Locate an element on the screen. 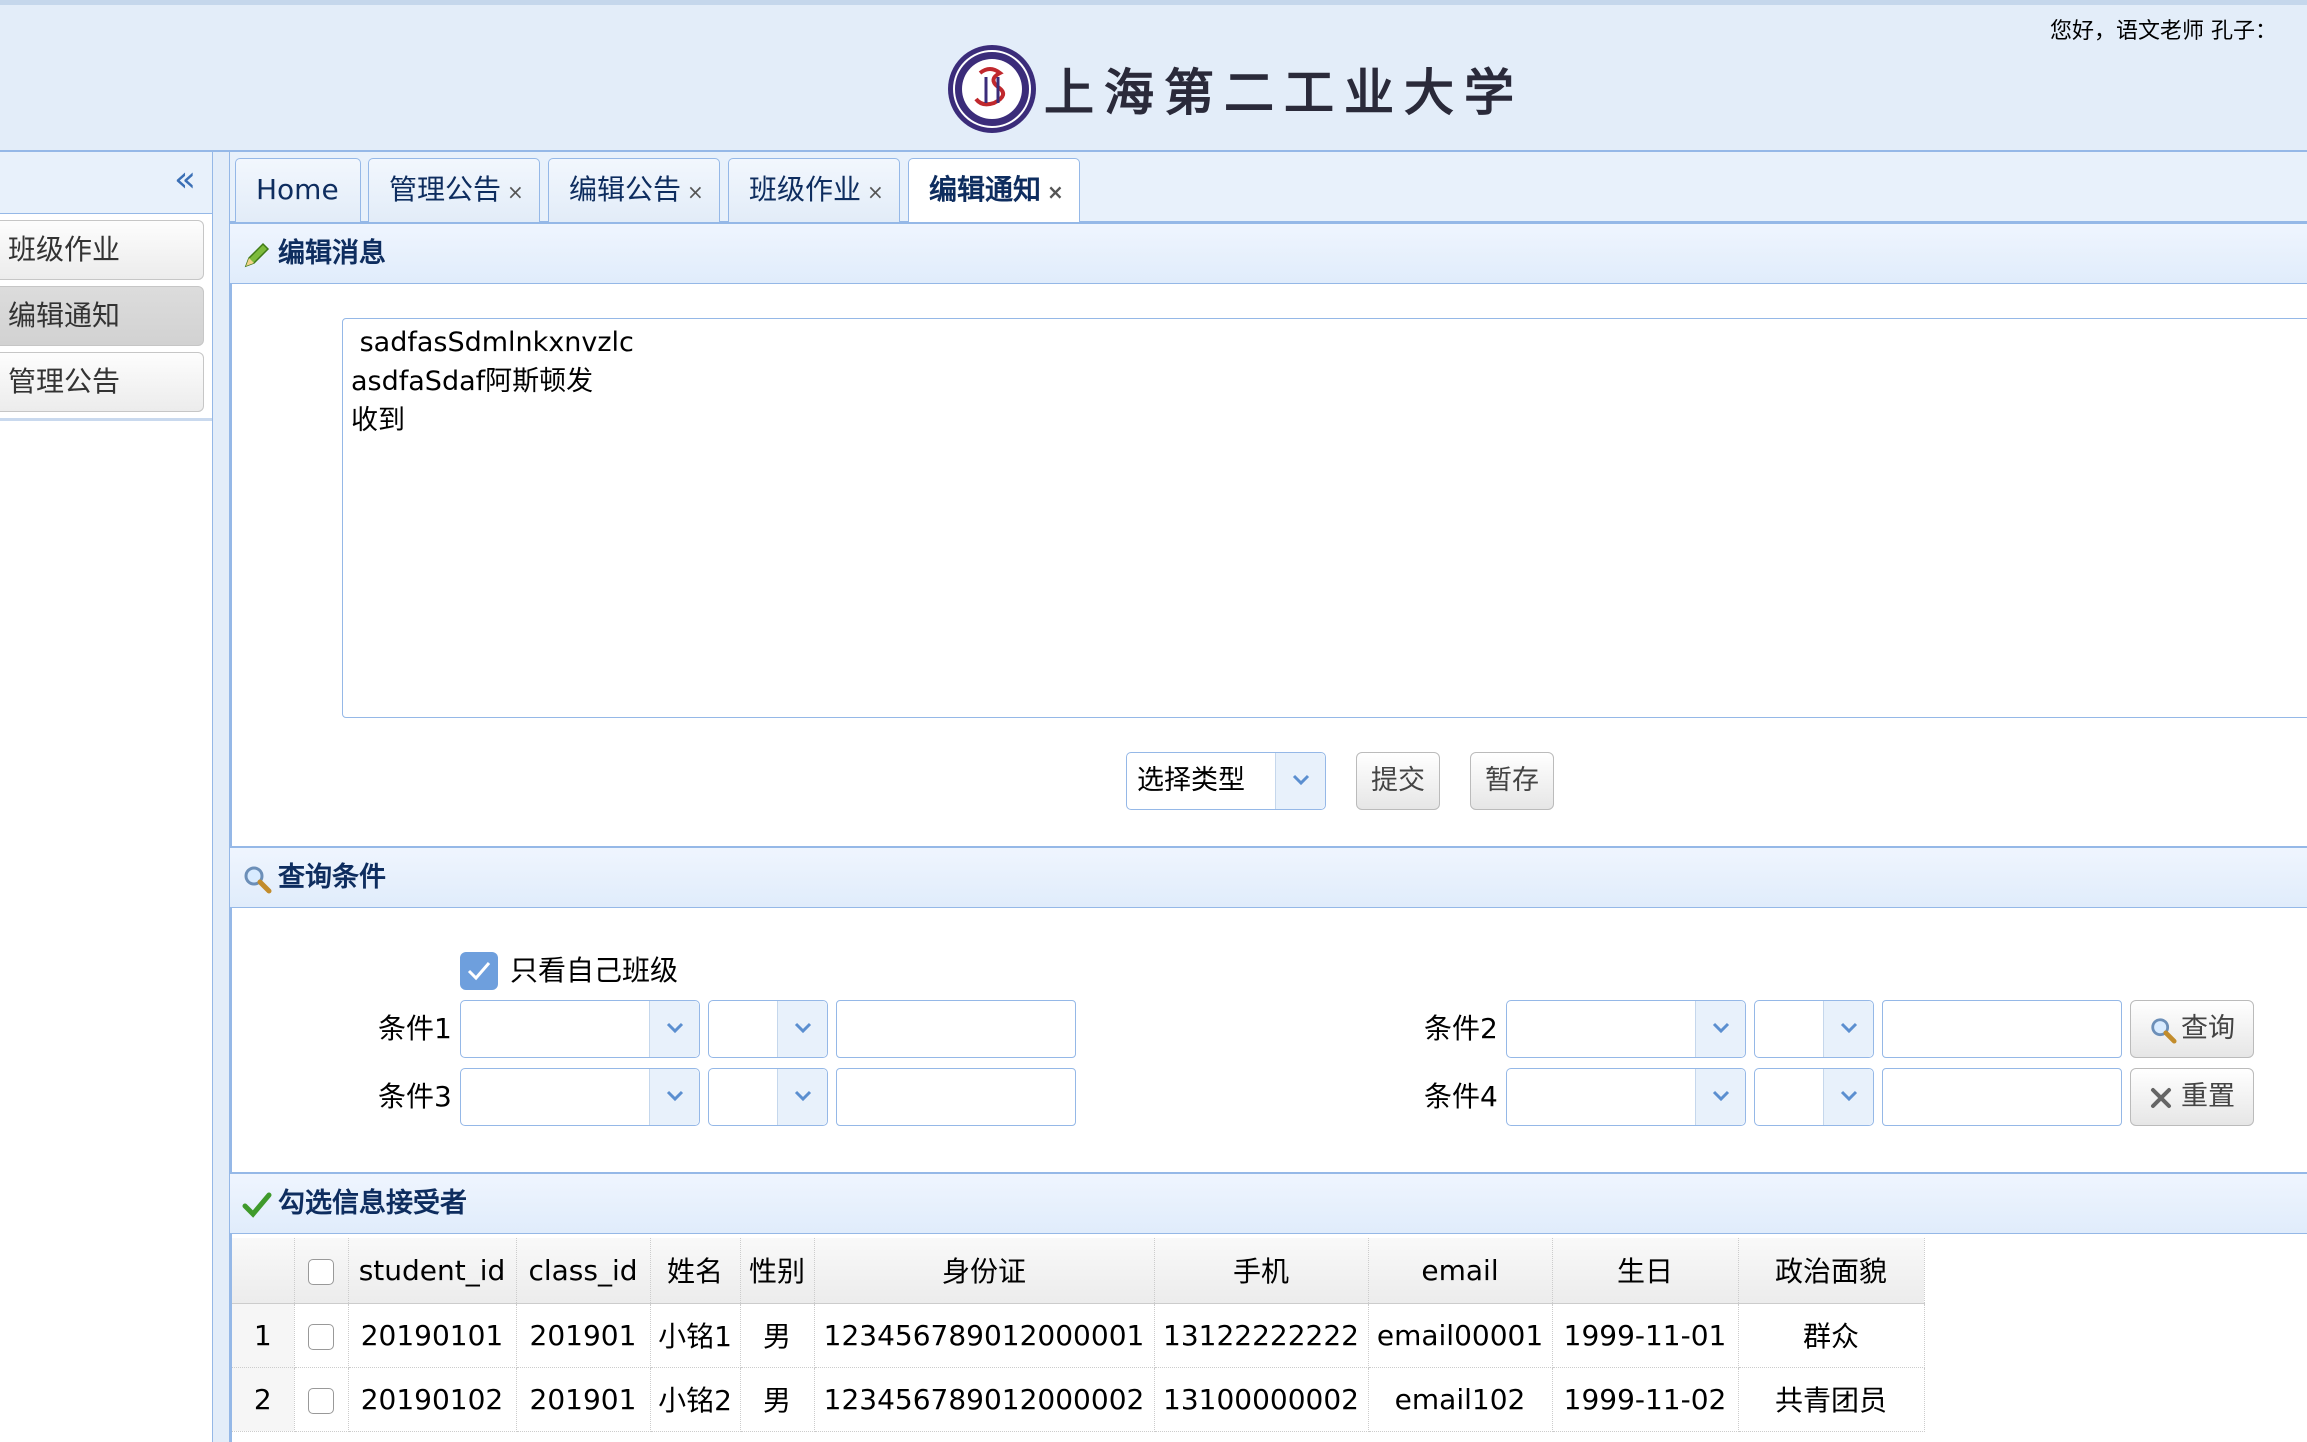  search-button: 查询 is located at coordinates (2192, 1029).